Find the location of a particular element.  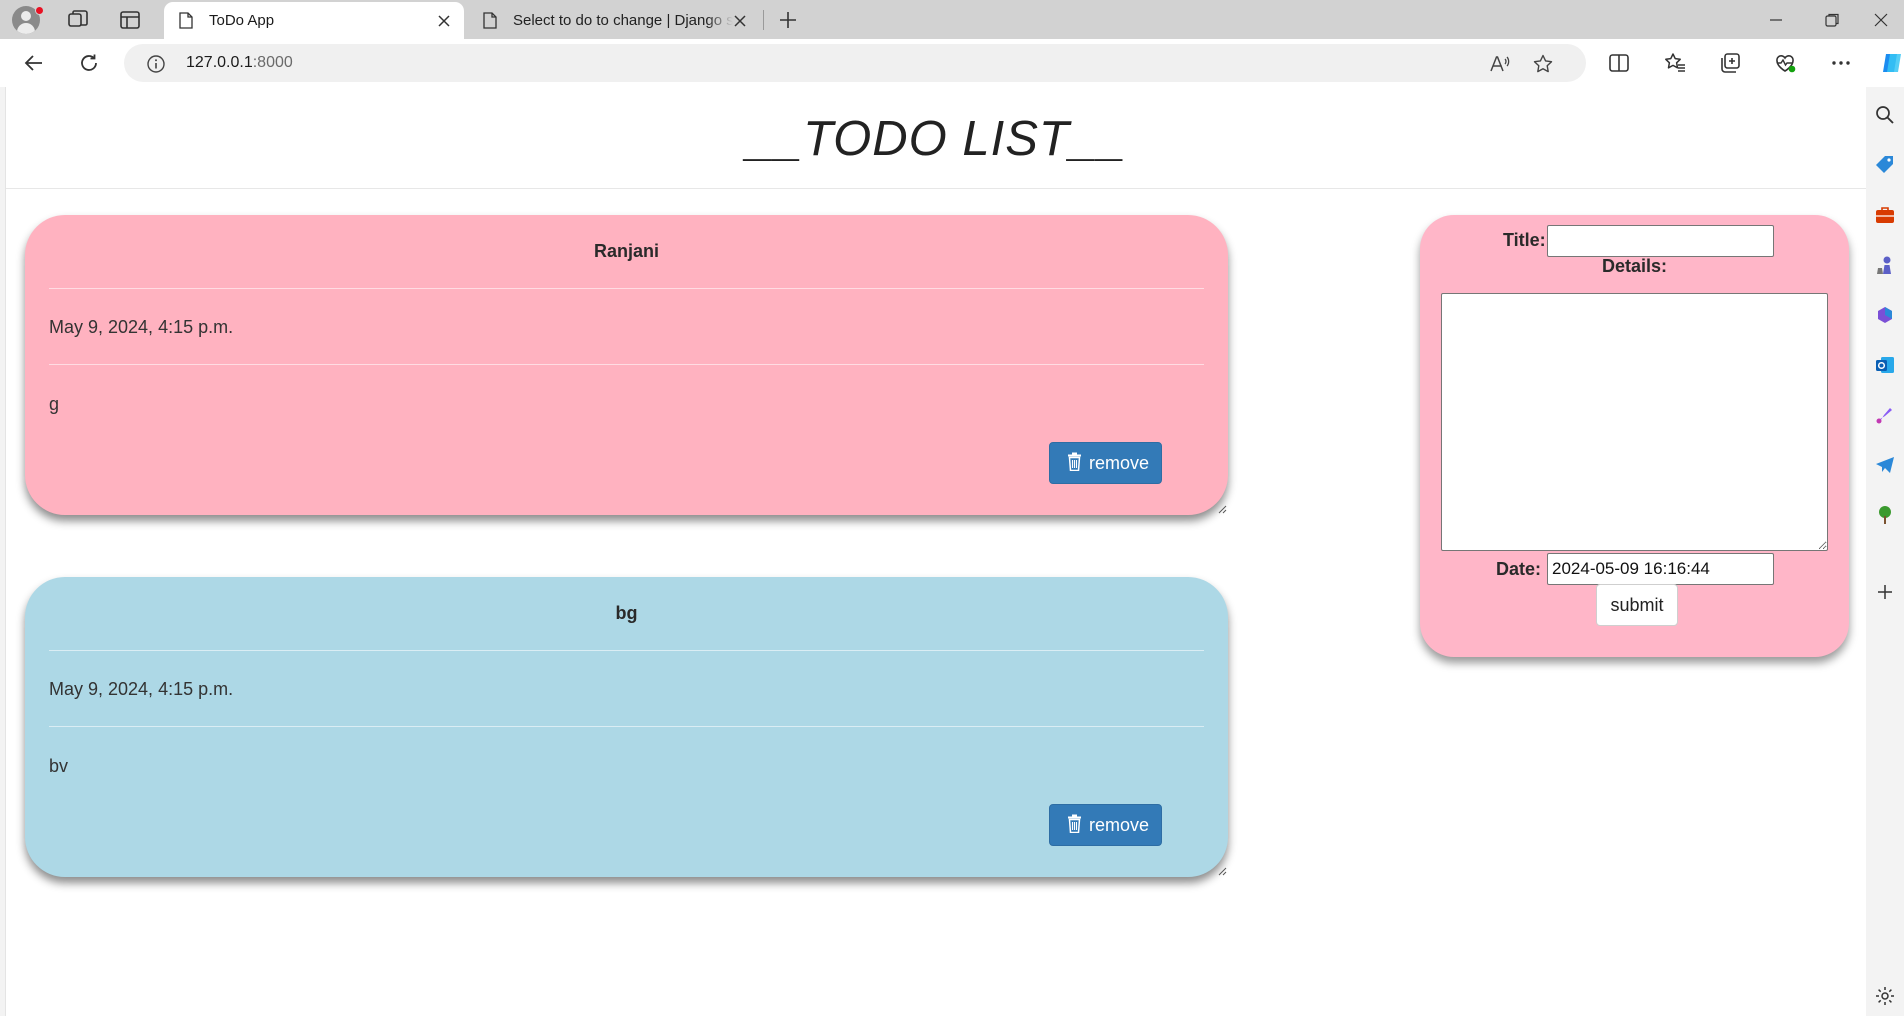

favorite-star-icon is located at coordinates (1543, 64).